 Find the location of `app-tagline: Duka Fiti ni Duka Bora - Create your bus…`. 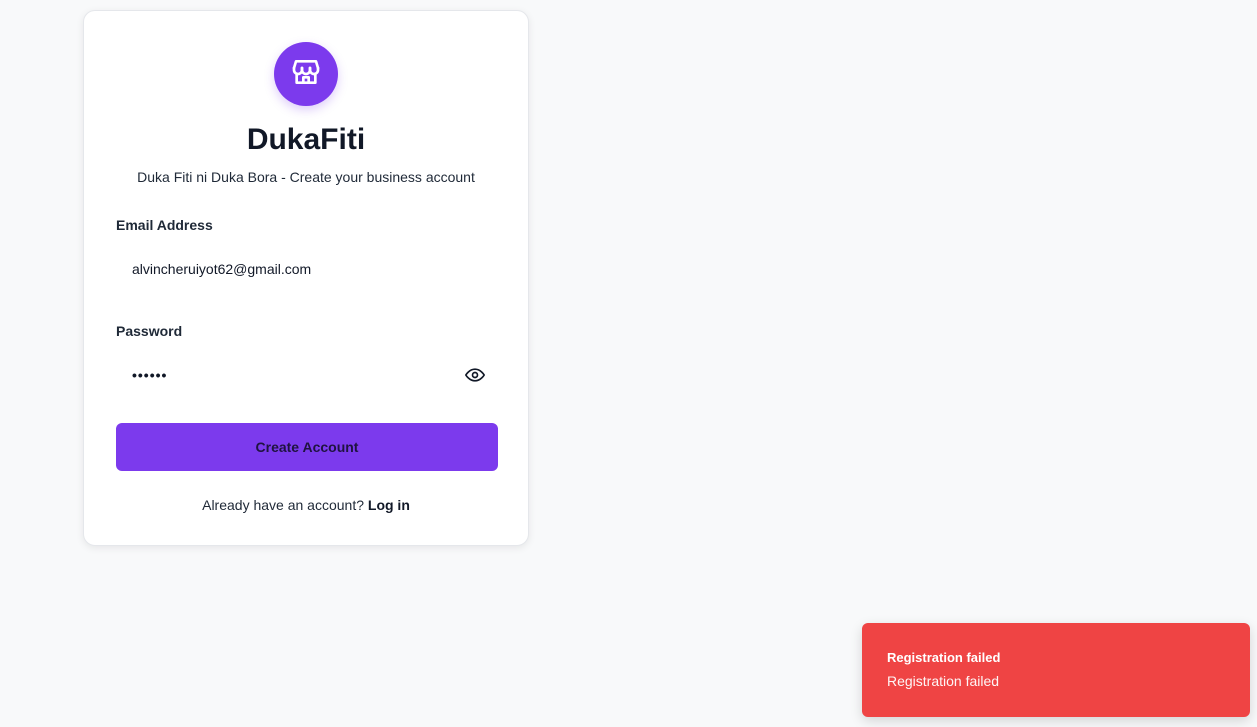

app-tagline: Duka Fiti ni Duka Bora - Create your bus… is located at coordinates (306, 177).